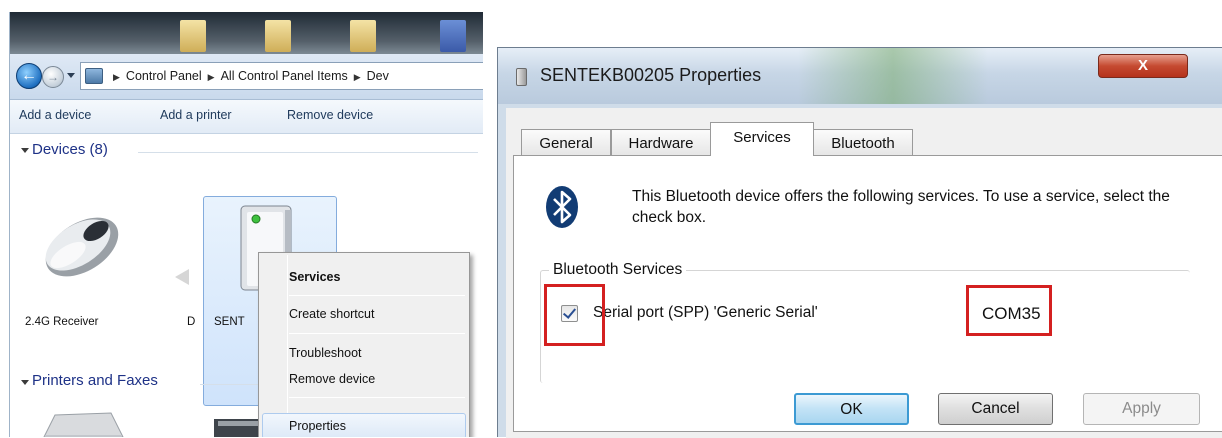 Image resolution: width=1222 pixels, height=438 pixels. Describe the element at coordinates (331, 314) in the screenshot. I see `menu-item-create-shortcut: Create shortcut` at that location.